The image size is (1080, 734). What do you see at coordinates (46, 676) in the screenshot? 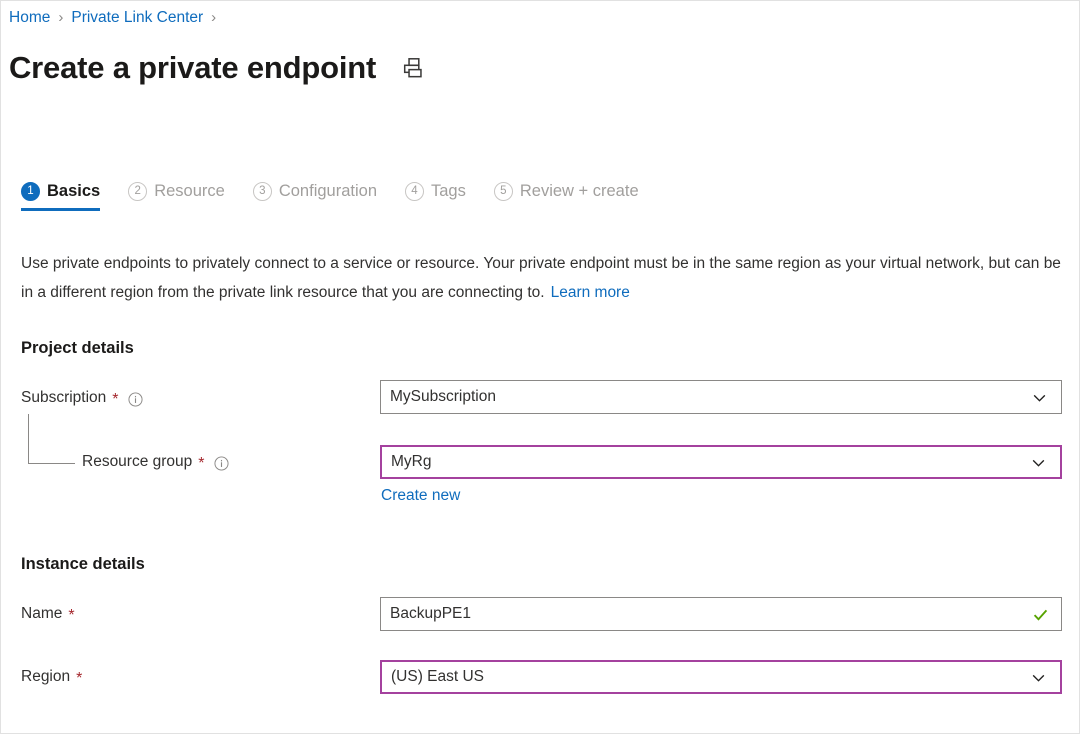
I see `label-region-text: Region` at bounding box center [46, 676].